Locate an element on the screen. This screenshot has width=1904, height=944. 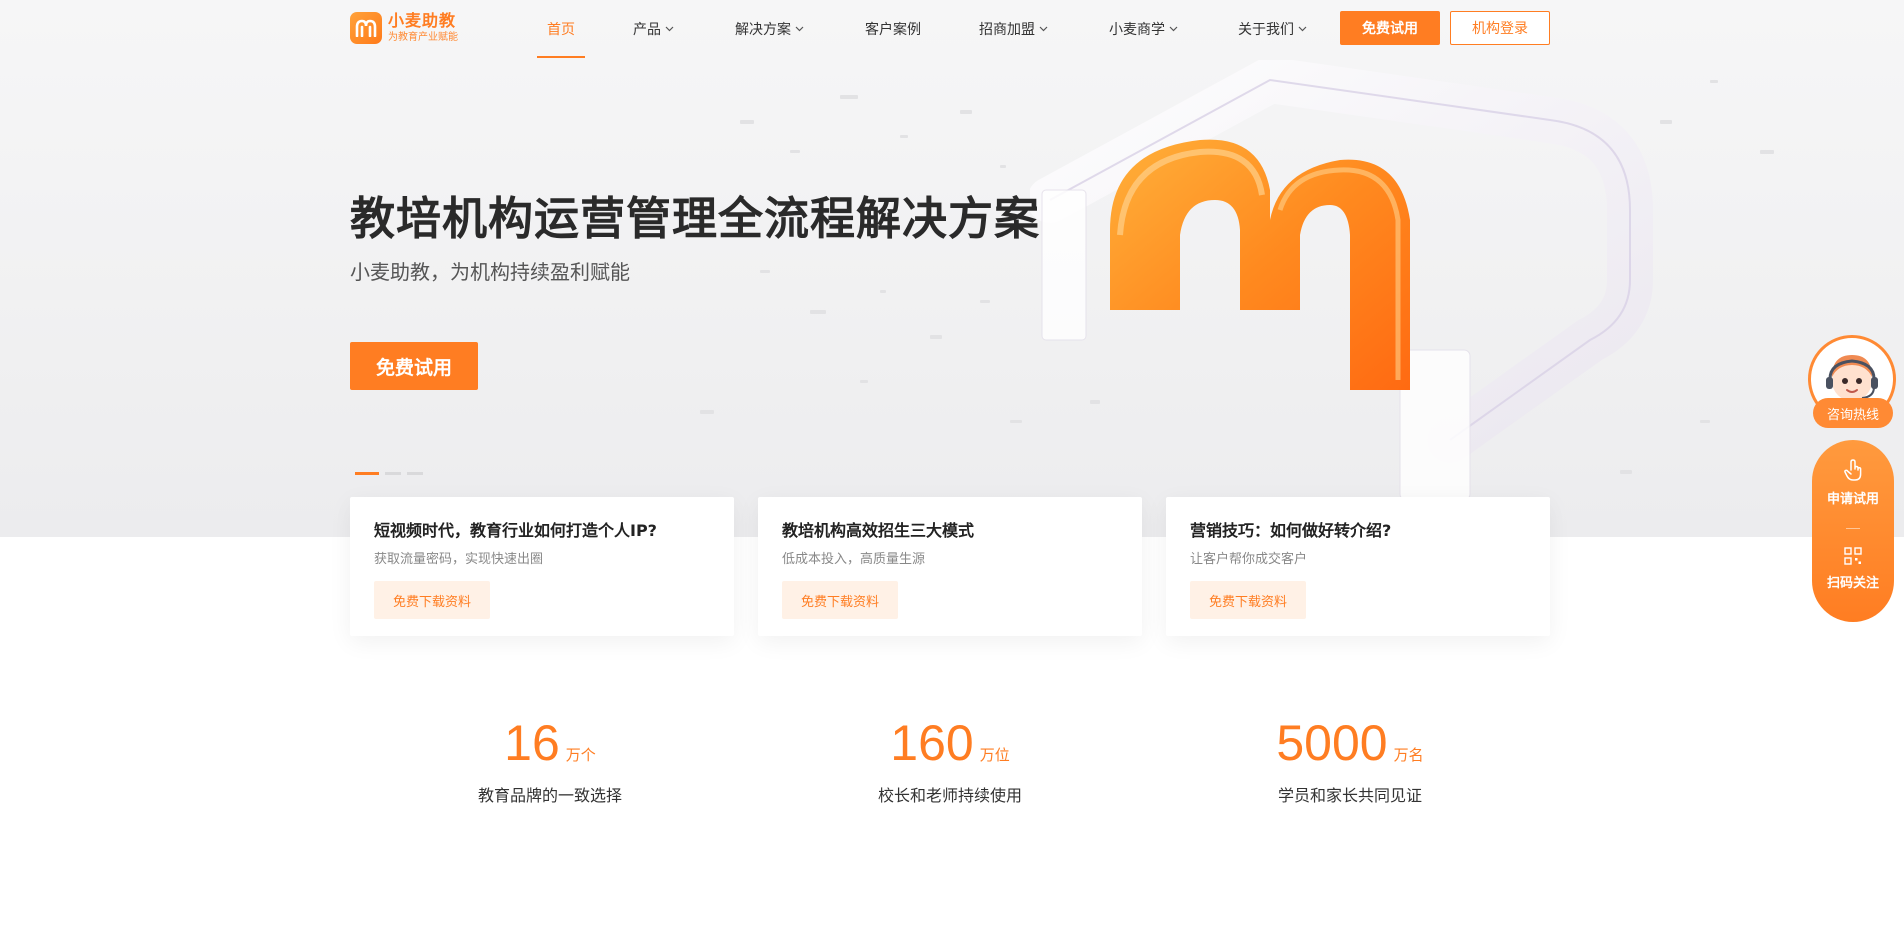
free-trial-button: 免费试用 is located at coordinates (1390, 28).